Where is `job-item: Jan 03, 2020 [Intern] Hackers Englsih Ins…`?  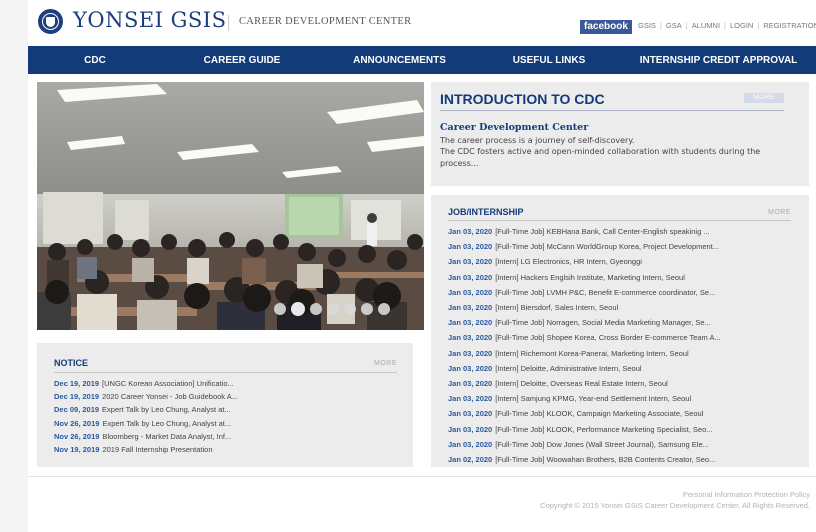
job-item: Jan 03, 2020 [Intern] Hackers Englsih Ins… is located at coordinates (620, 277).